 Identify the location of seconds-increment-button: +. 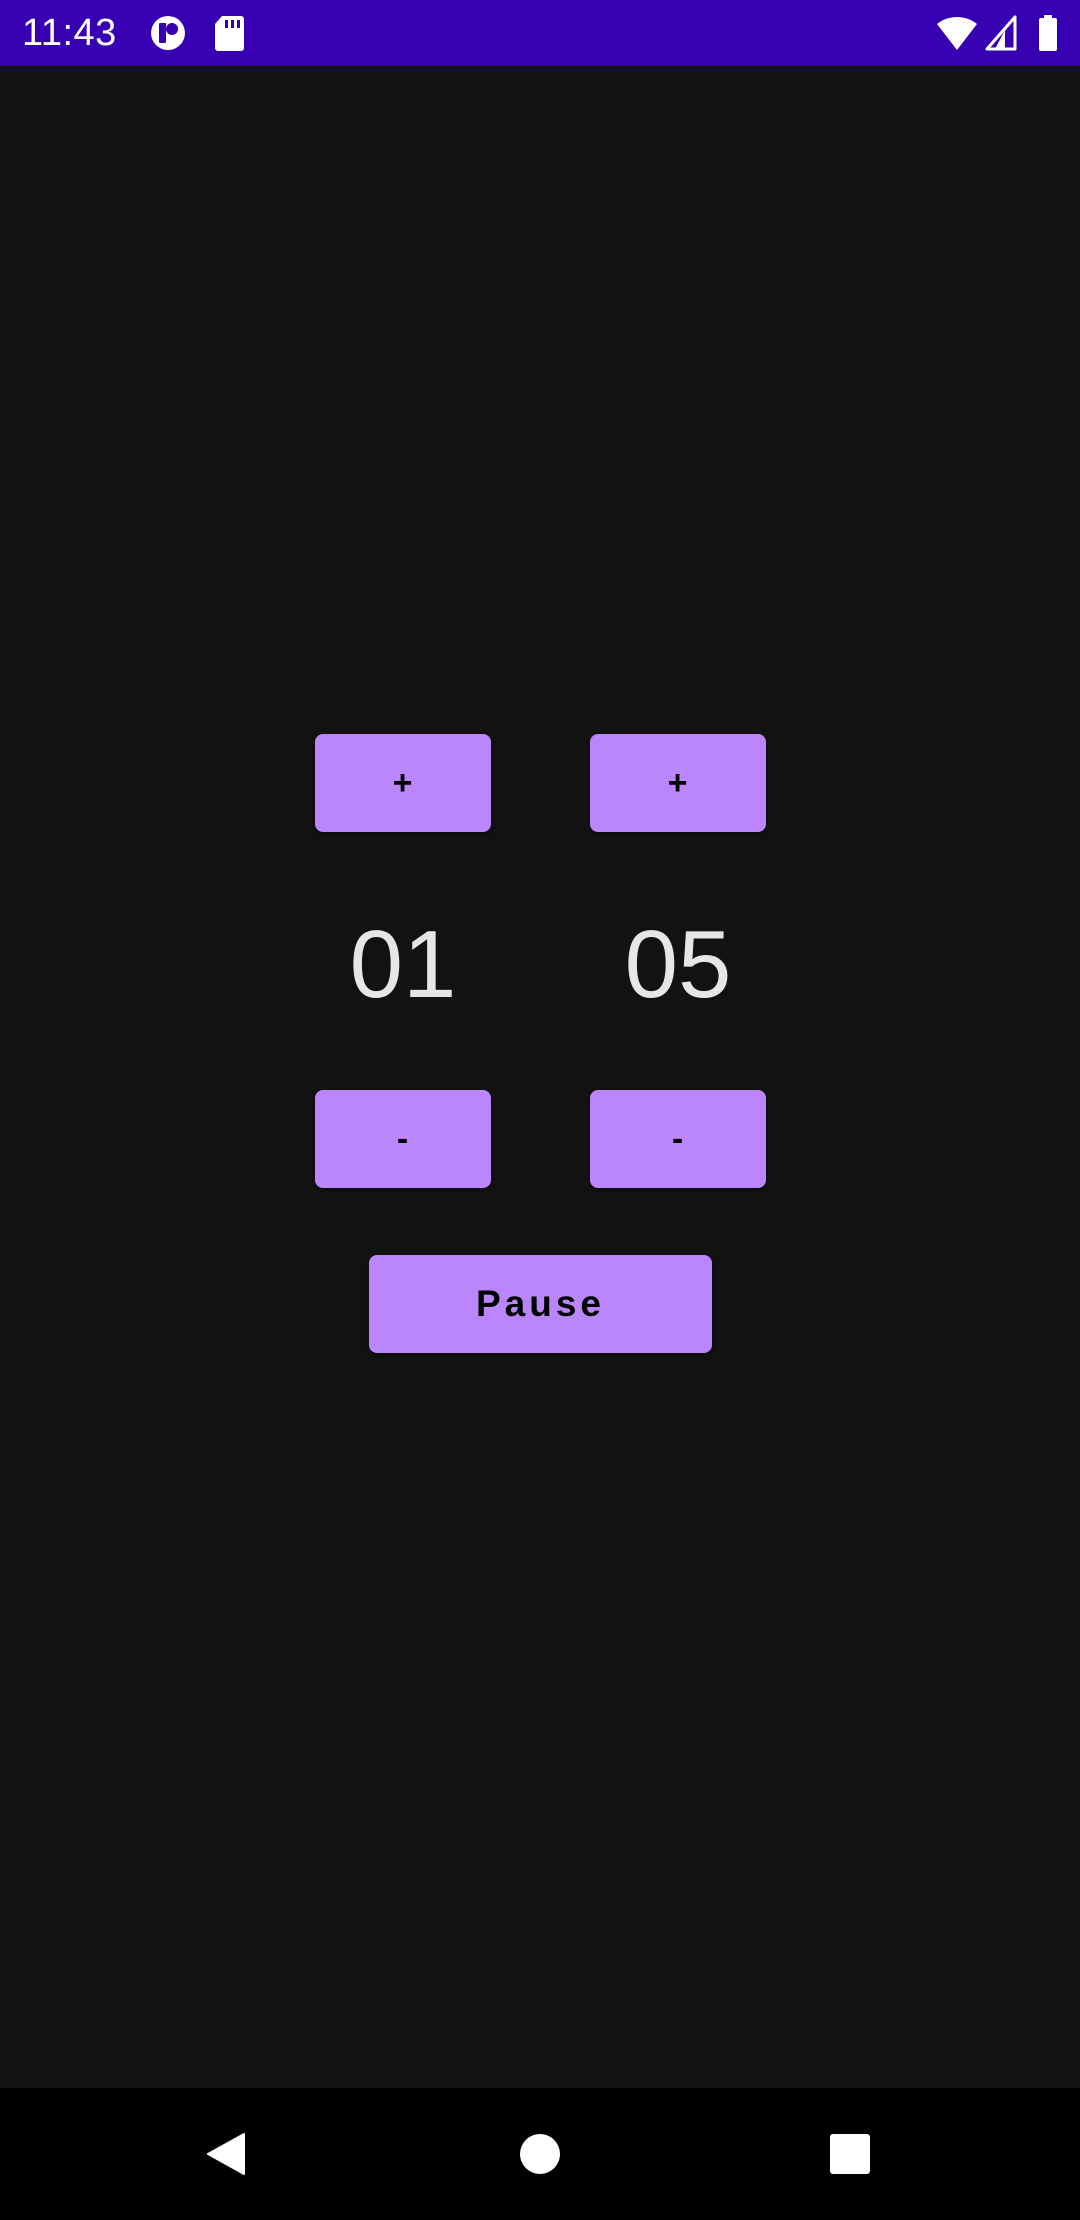
(678, 783).